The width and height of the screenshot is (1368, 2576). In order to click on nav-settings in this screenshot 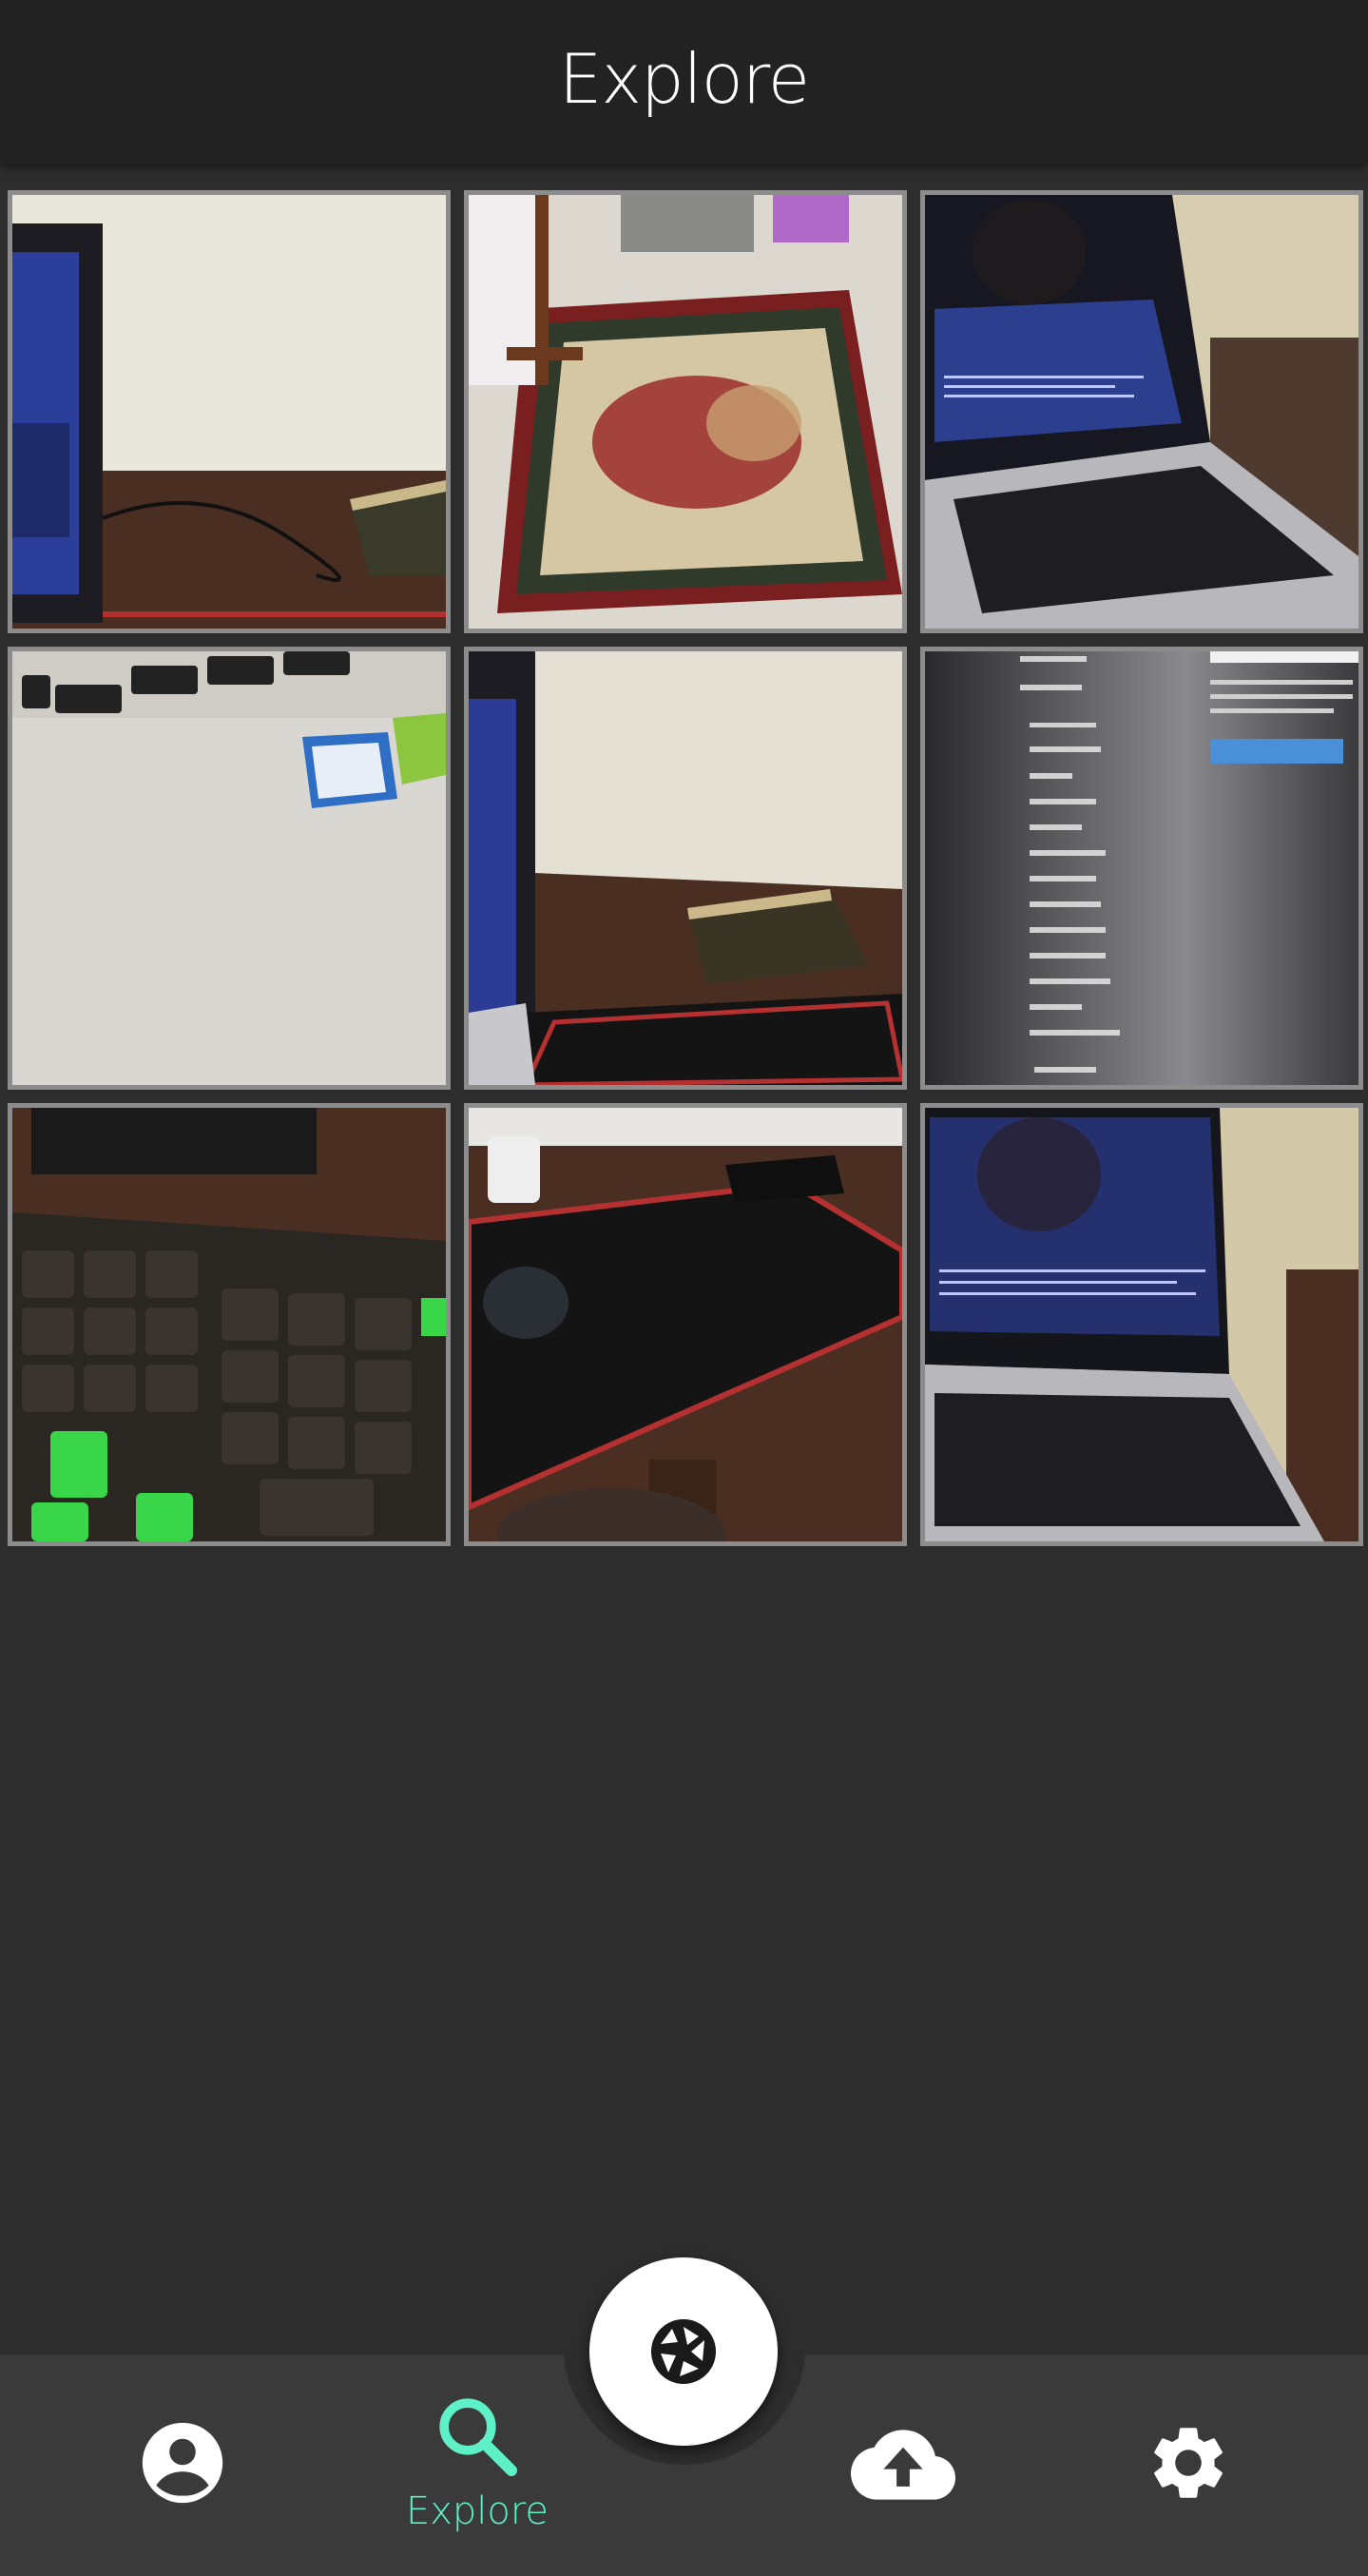, I will do `click(1188, 2464)`.